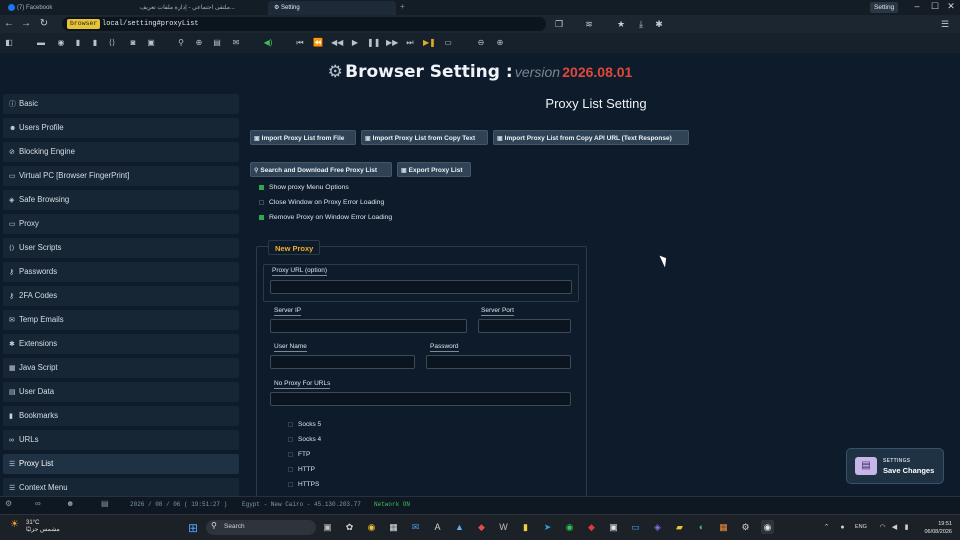  I want to click on pause-icon: ❚❚, so click(373, 42).